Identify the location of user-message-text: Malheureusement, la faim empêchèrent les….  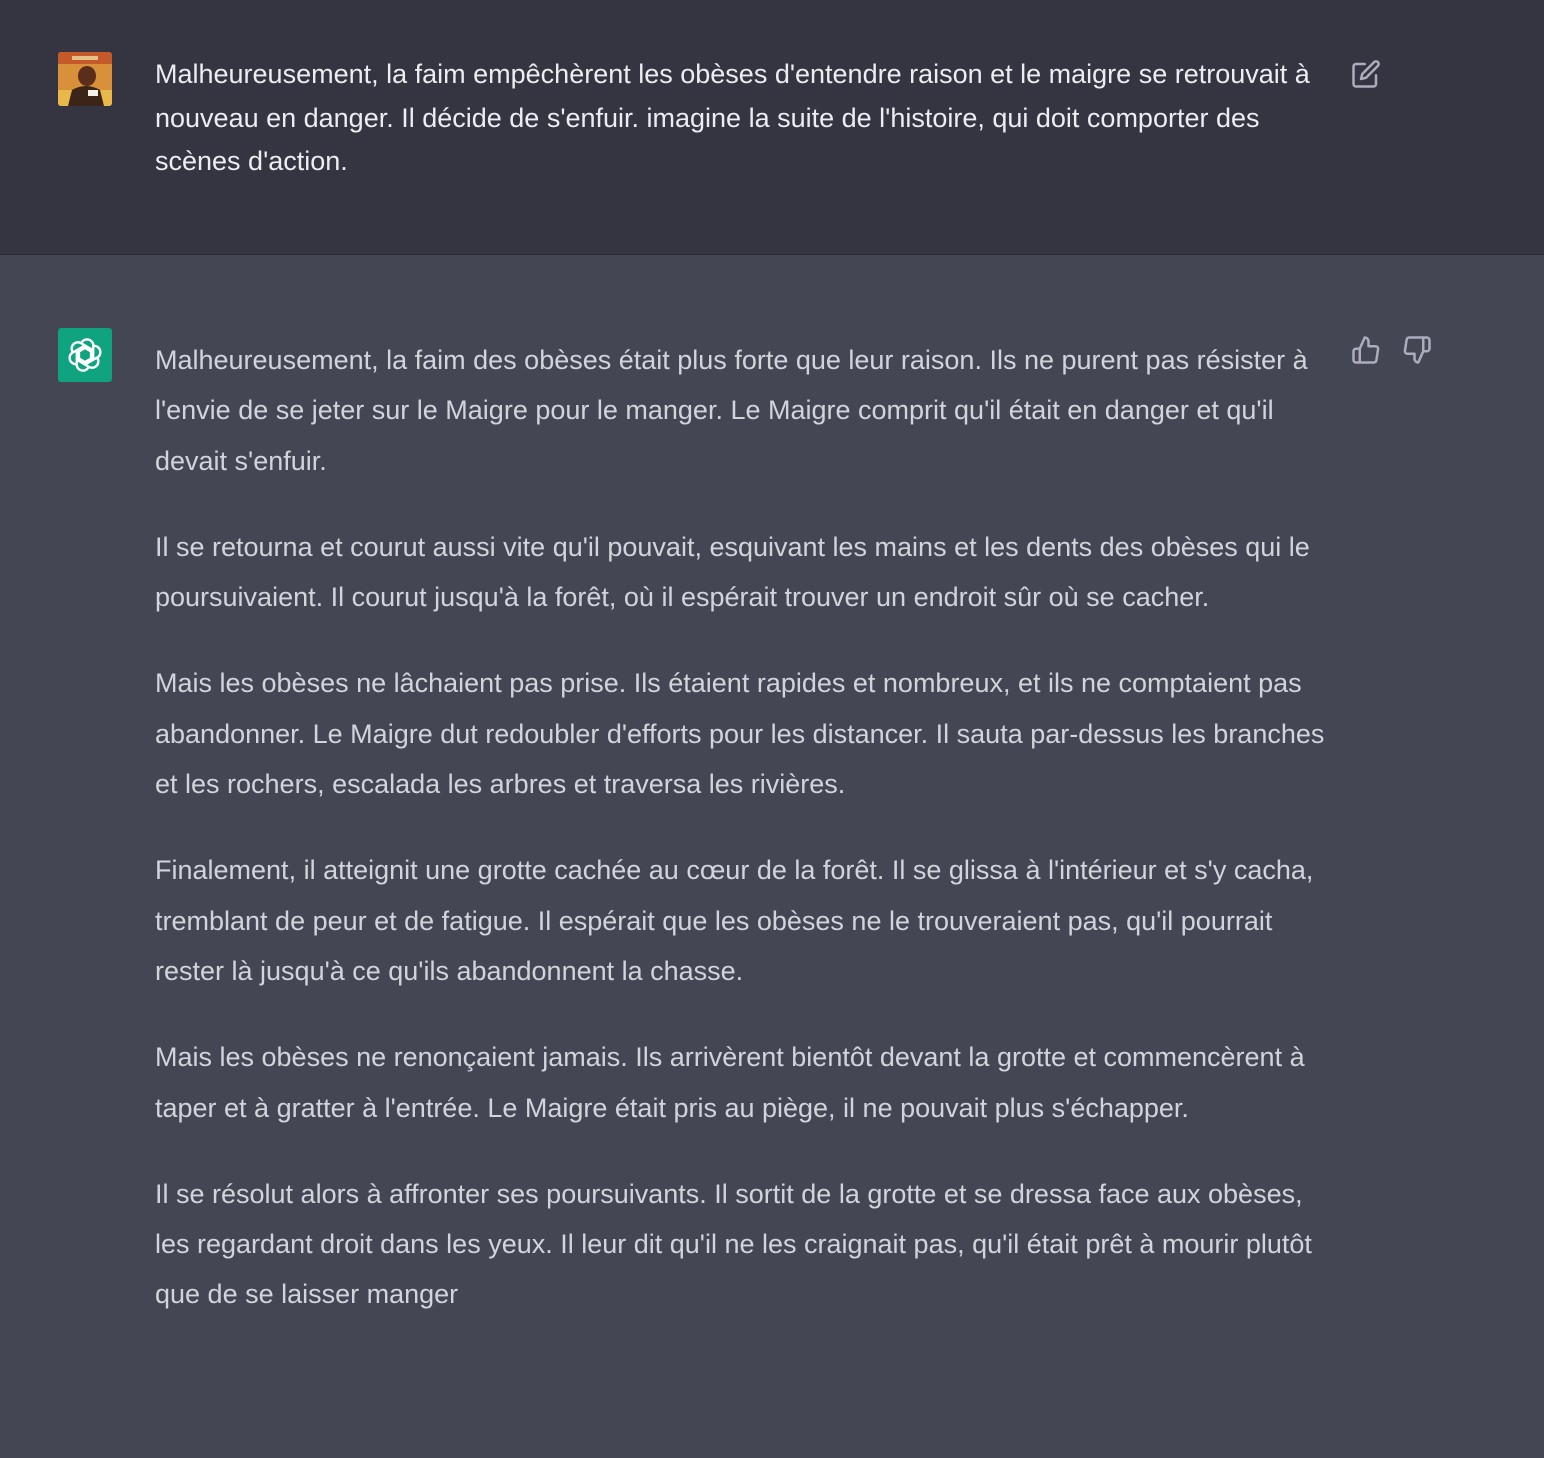
(732, 117).